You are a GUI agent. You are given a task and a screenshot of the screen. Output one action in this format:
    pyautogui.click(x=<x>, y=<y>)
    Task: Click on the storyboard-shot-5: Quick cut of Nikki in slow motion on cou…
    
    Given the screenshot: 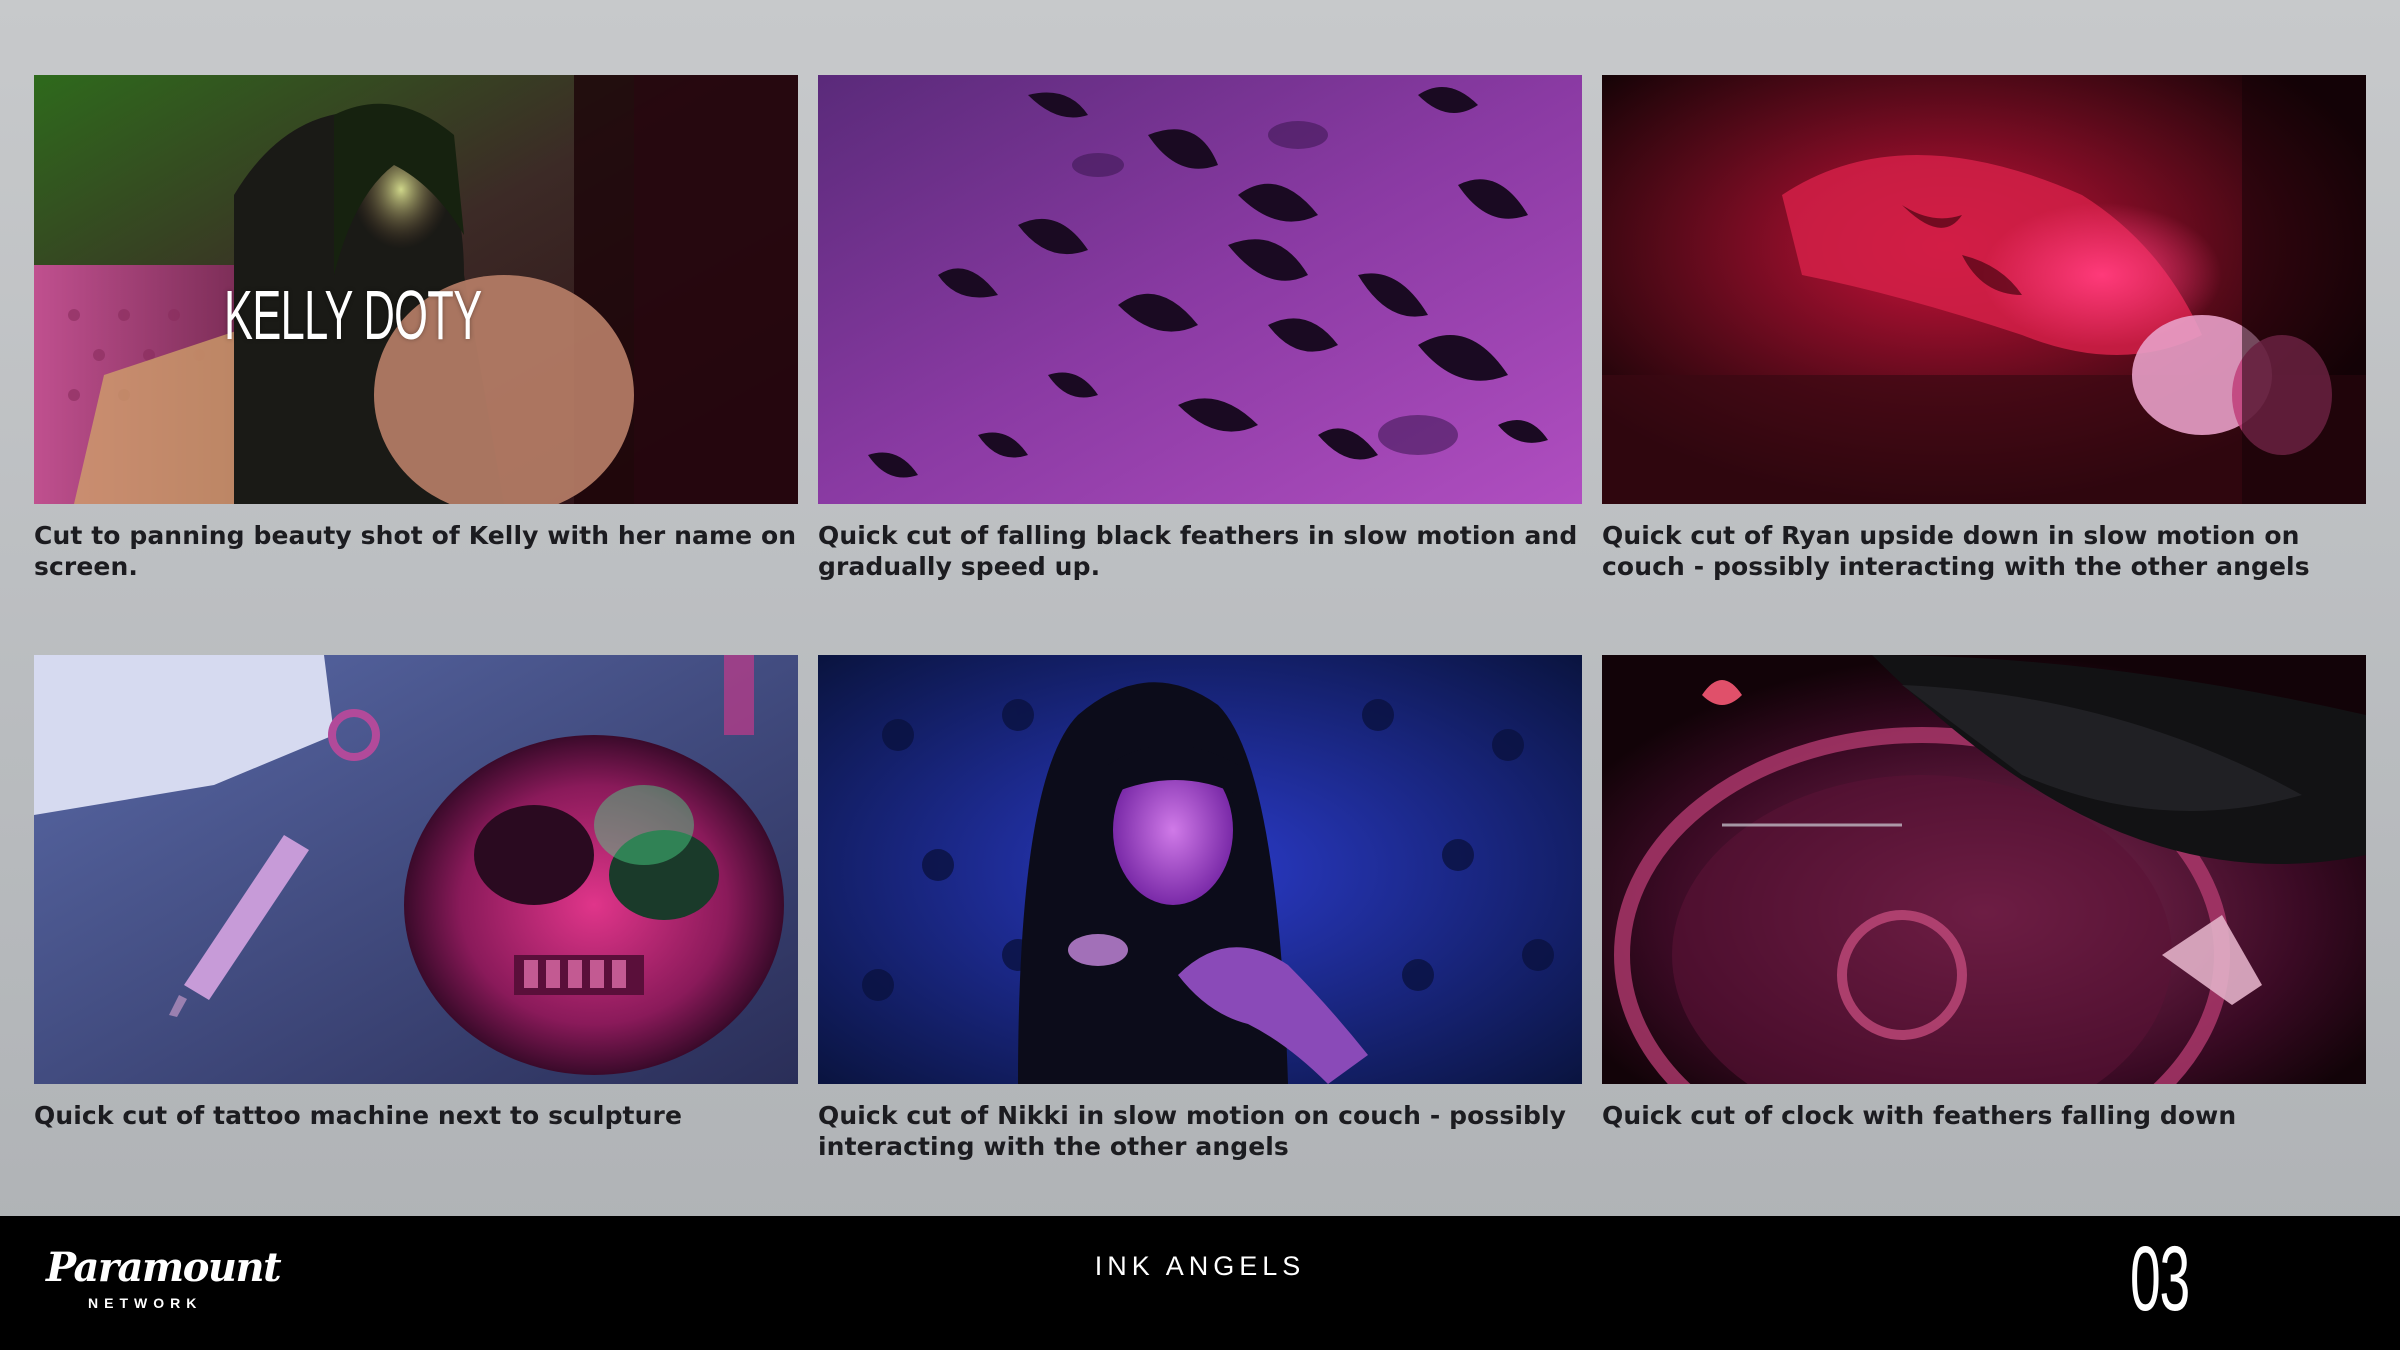 What is the action you would take?
    pyautogui.click(x=1200, y=908)
    